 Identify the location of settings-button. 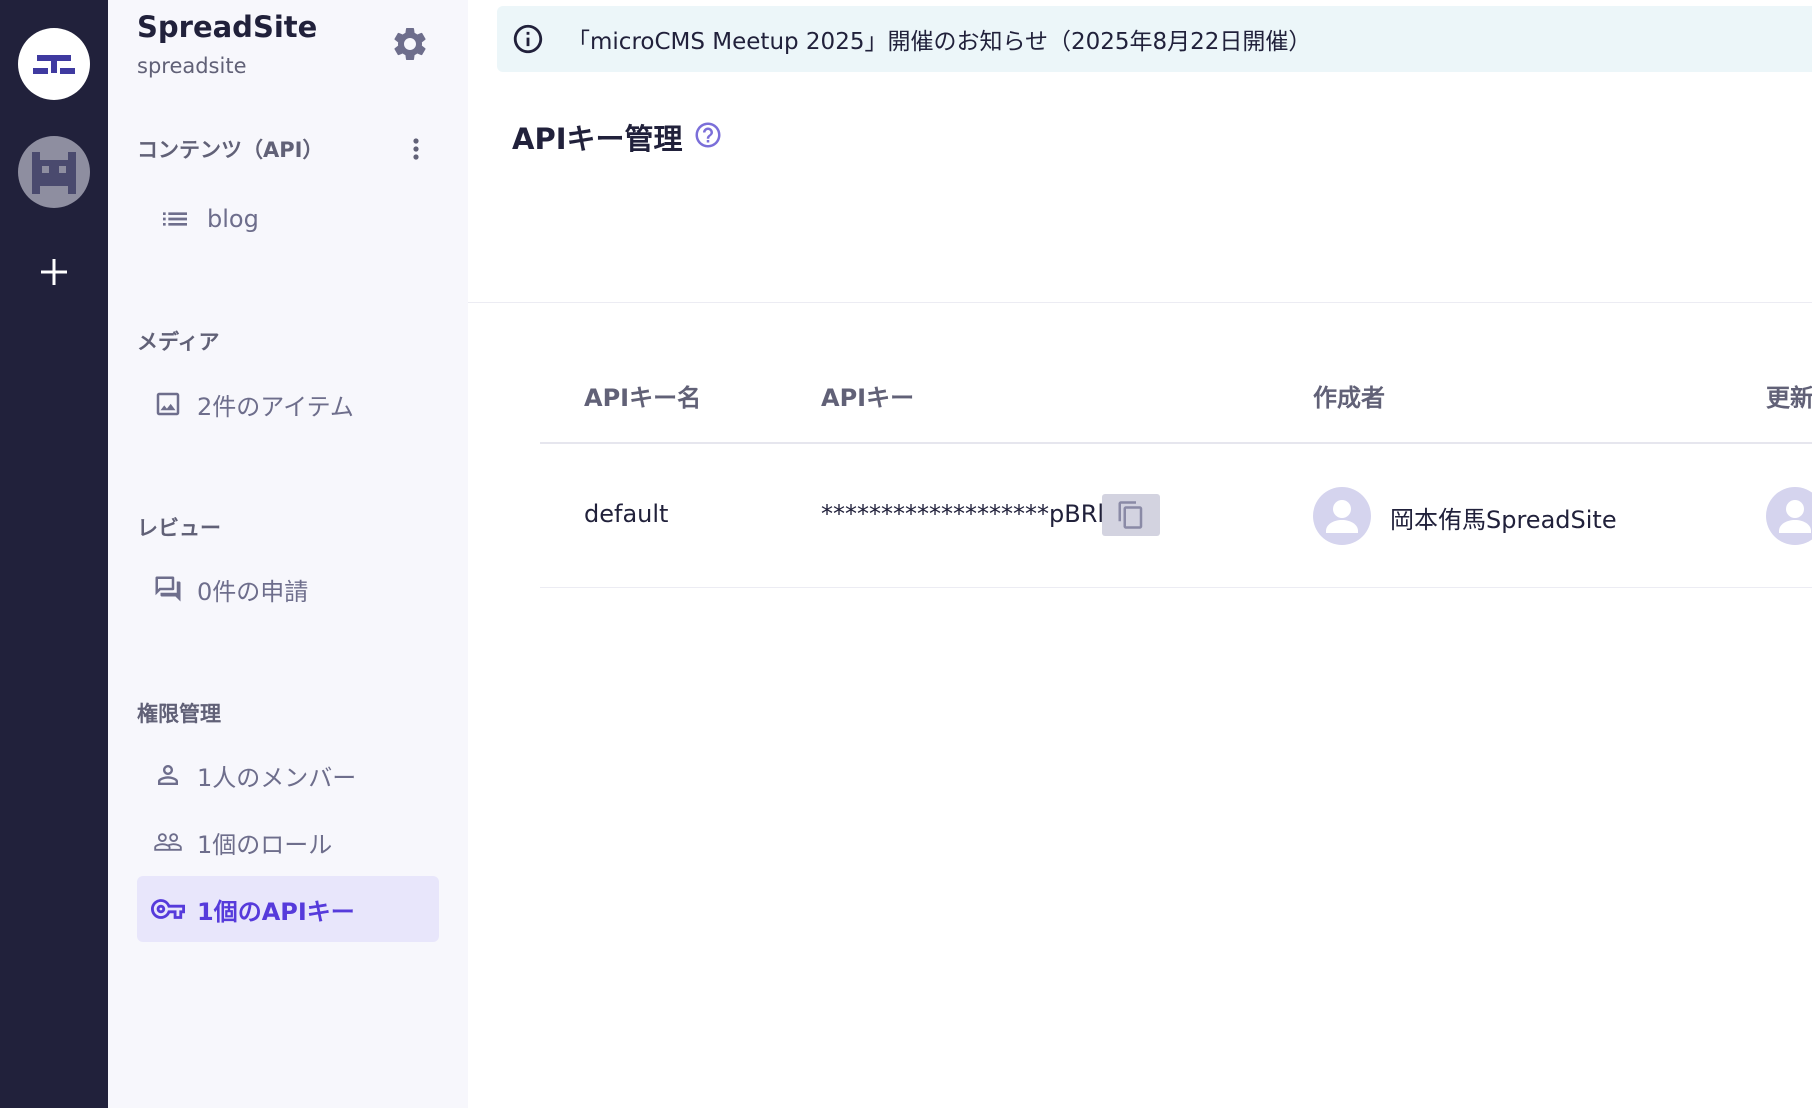
(410, 44).